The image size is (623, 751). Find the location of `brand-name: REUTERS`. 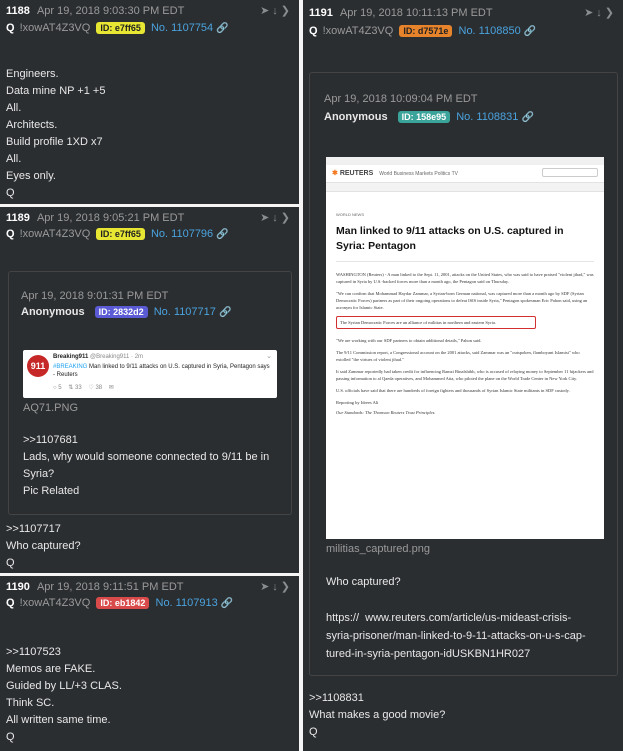

brand-name: REUTERS is located at coordinates (356, 173).